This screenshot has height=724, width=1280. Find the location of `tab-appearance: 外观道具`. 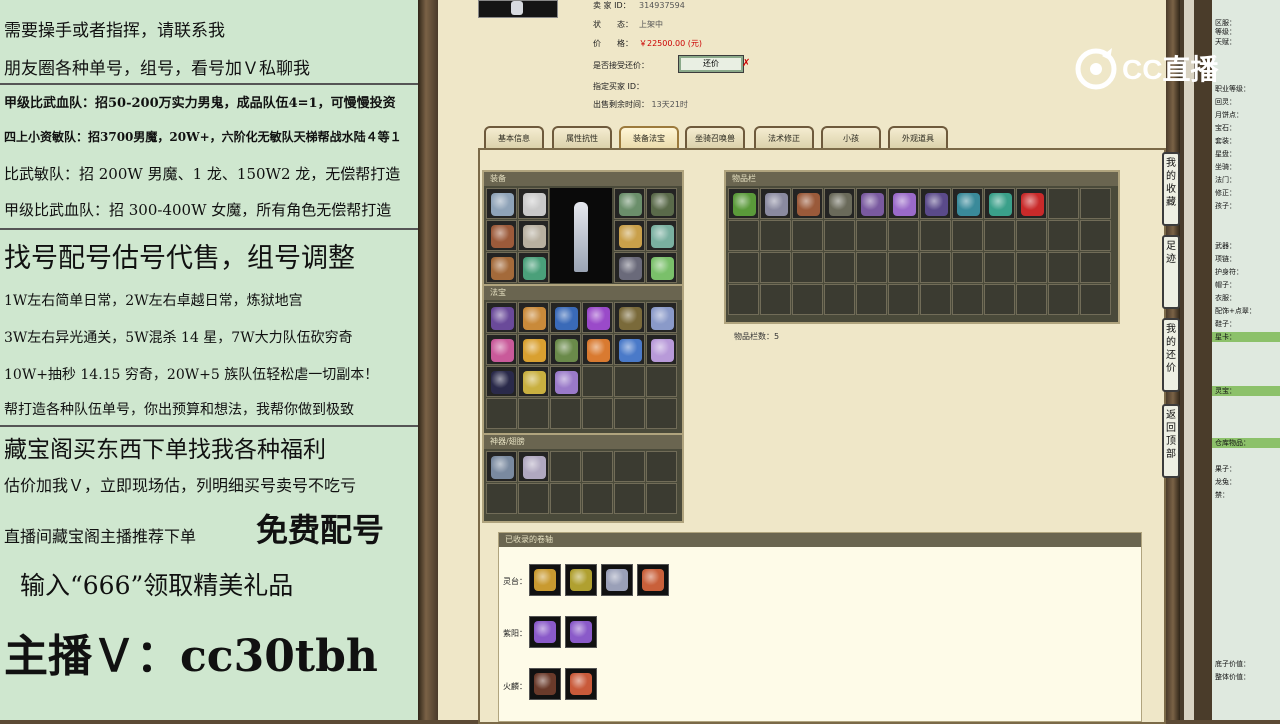

tab-appearance: 外观道具 is located at coordinates (918, 138).